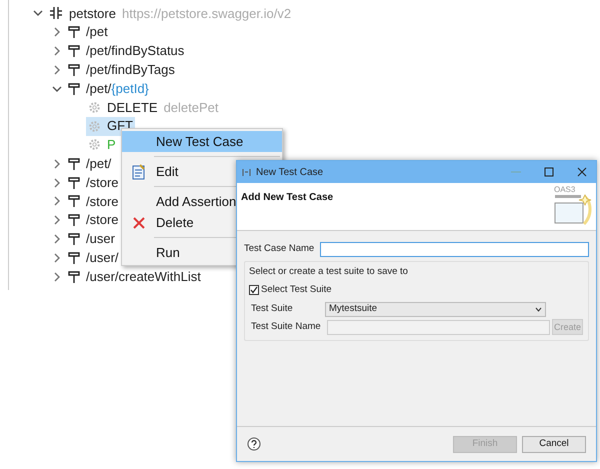  Describe the element at coordinates (135, 51) in the screenshot. I see `path-label: /pet/findByStatus` at that location.